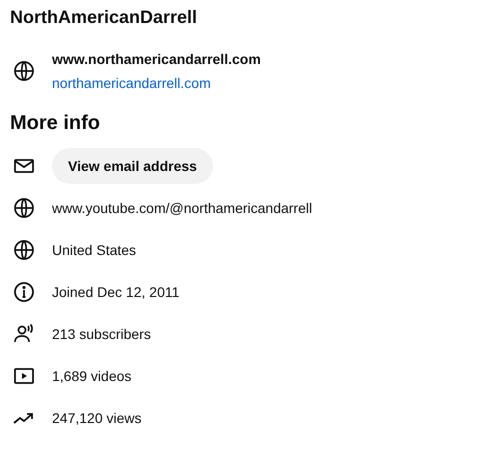  Describe the element at coordinates (101, 334) in the screenshot. I see `info-text: 213 subscribers` at that location.